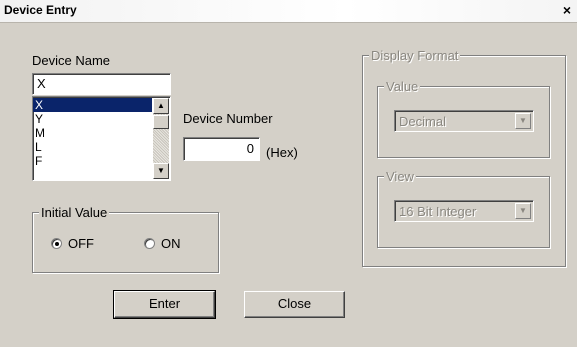 The image size is (577, 347). I want to click on radio-on: ON, so click(162, 243).